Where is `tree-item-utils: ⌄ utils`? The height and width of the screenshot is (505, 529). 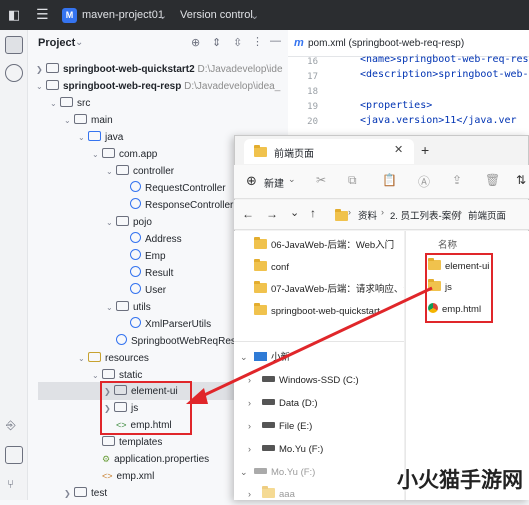
tree-item-utils: ⌄ utils is located at coordinates (128, 307).